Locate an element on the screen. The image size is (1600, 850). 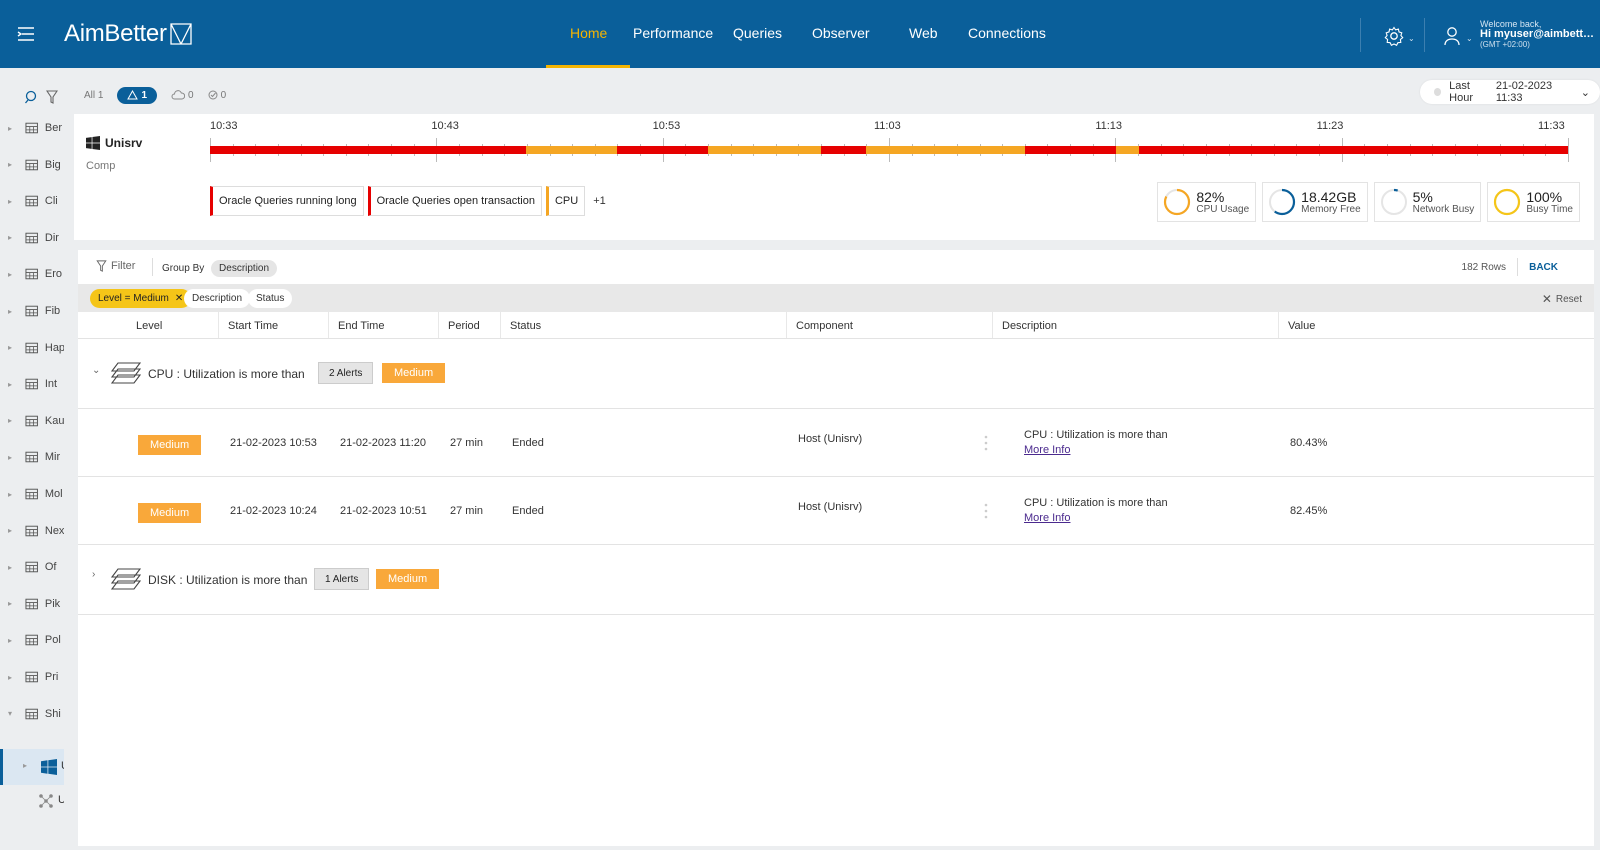
tag-oracle-open-transaction: Oracle Queries open transaction is located at coordinates (454, 201).